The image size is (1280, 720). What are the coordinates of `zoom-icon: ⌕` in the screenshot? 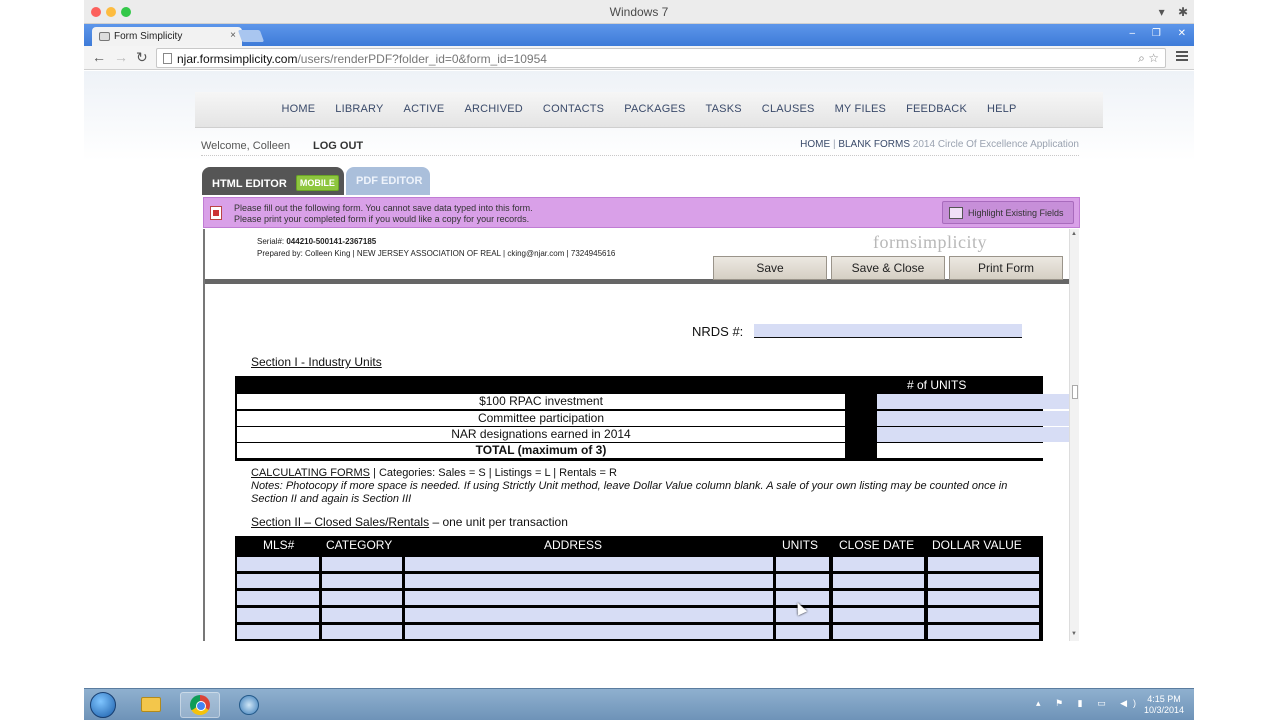 It's located at (1141, 58).